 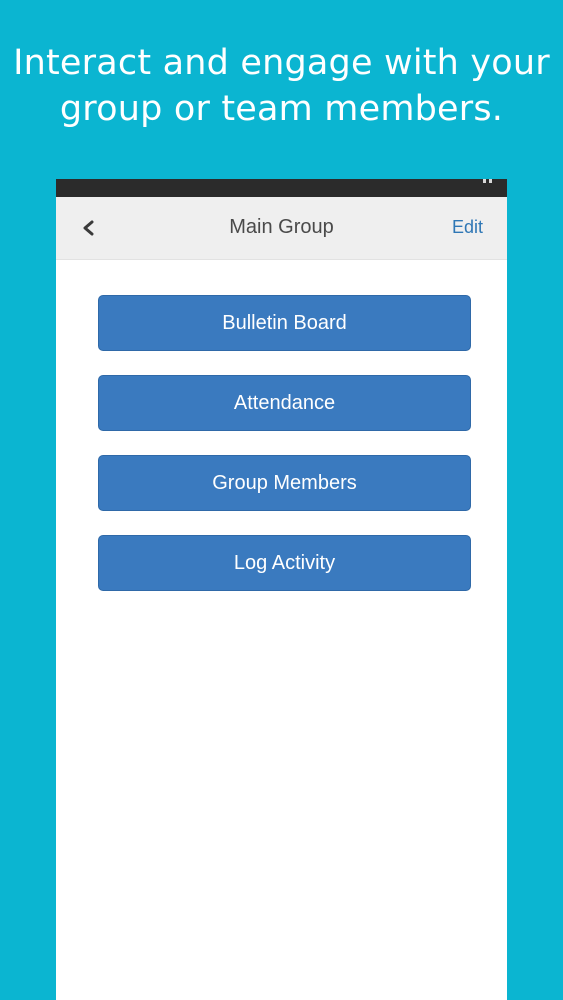 I want to click on promo-line-1: Interact and engage with your, so click(x=281, y=63).